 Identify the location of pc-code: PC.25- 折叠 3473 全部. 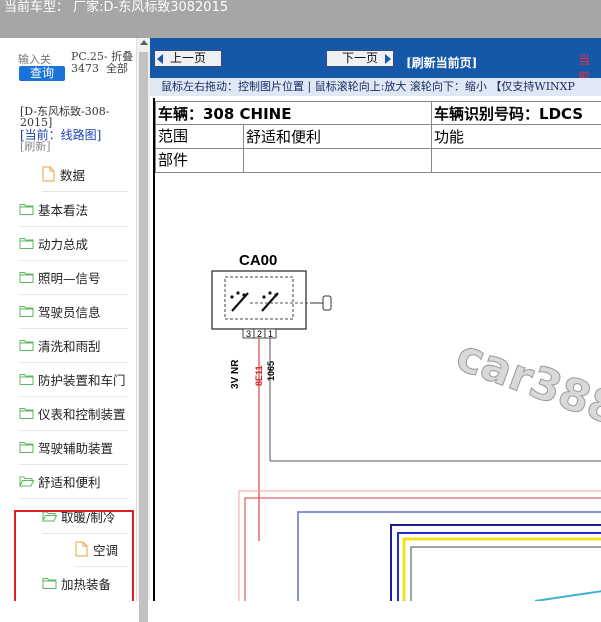
(102, 63).